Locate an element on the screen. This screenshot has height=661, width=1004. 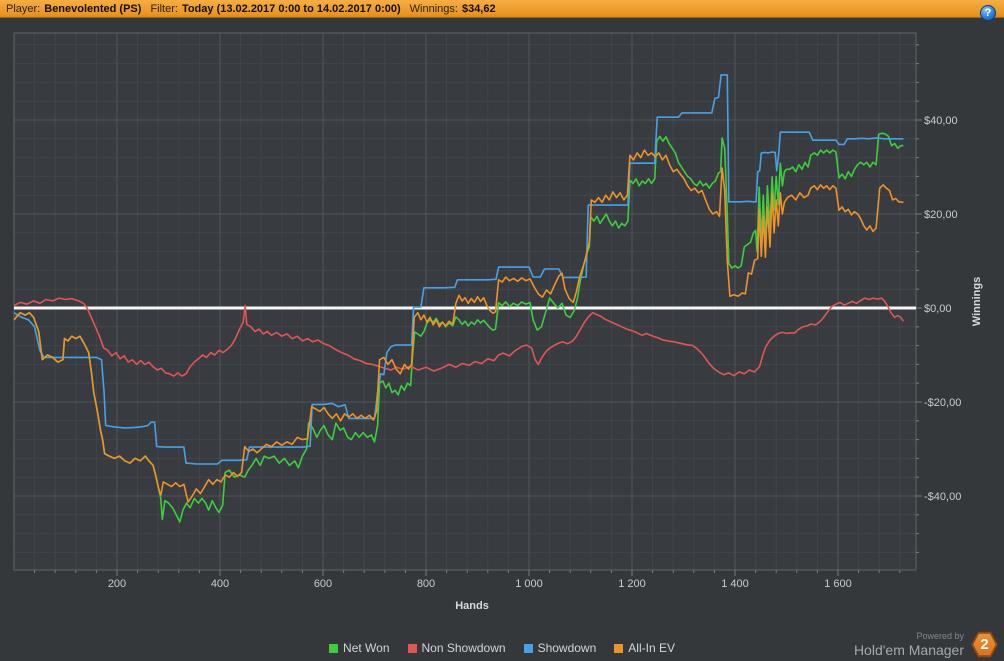
legend-label: Showdown is located at coordinates (567, 648).